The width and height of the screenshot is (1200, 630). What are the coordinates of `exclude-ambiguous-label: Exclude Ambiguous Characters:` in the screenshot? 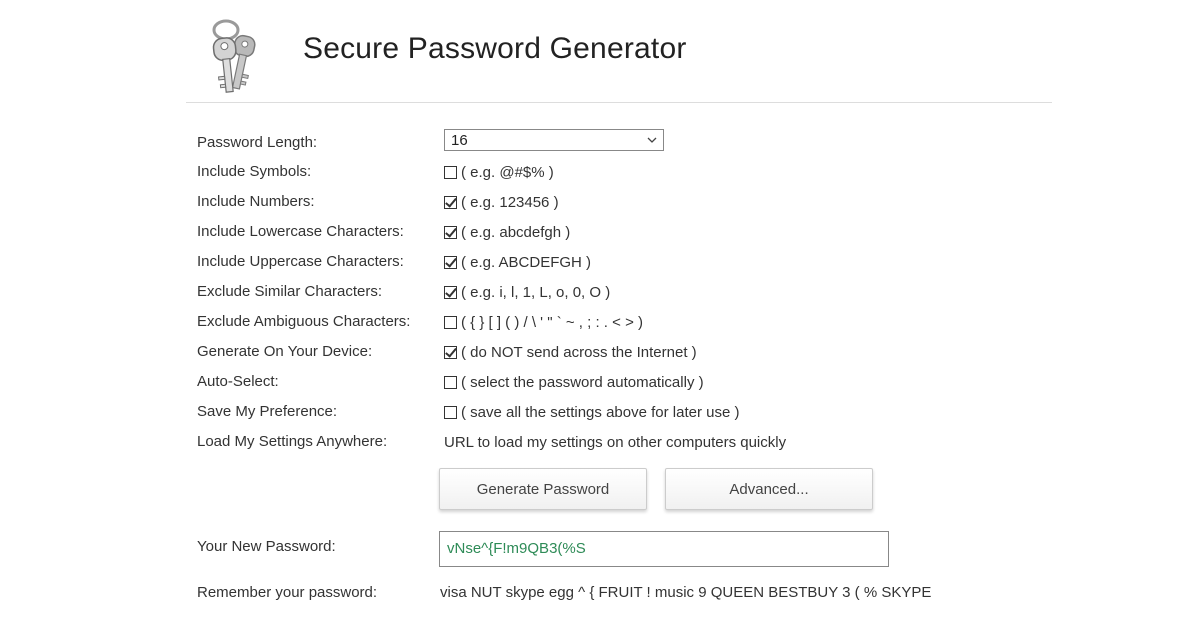 It's located at (304, 321).